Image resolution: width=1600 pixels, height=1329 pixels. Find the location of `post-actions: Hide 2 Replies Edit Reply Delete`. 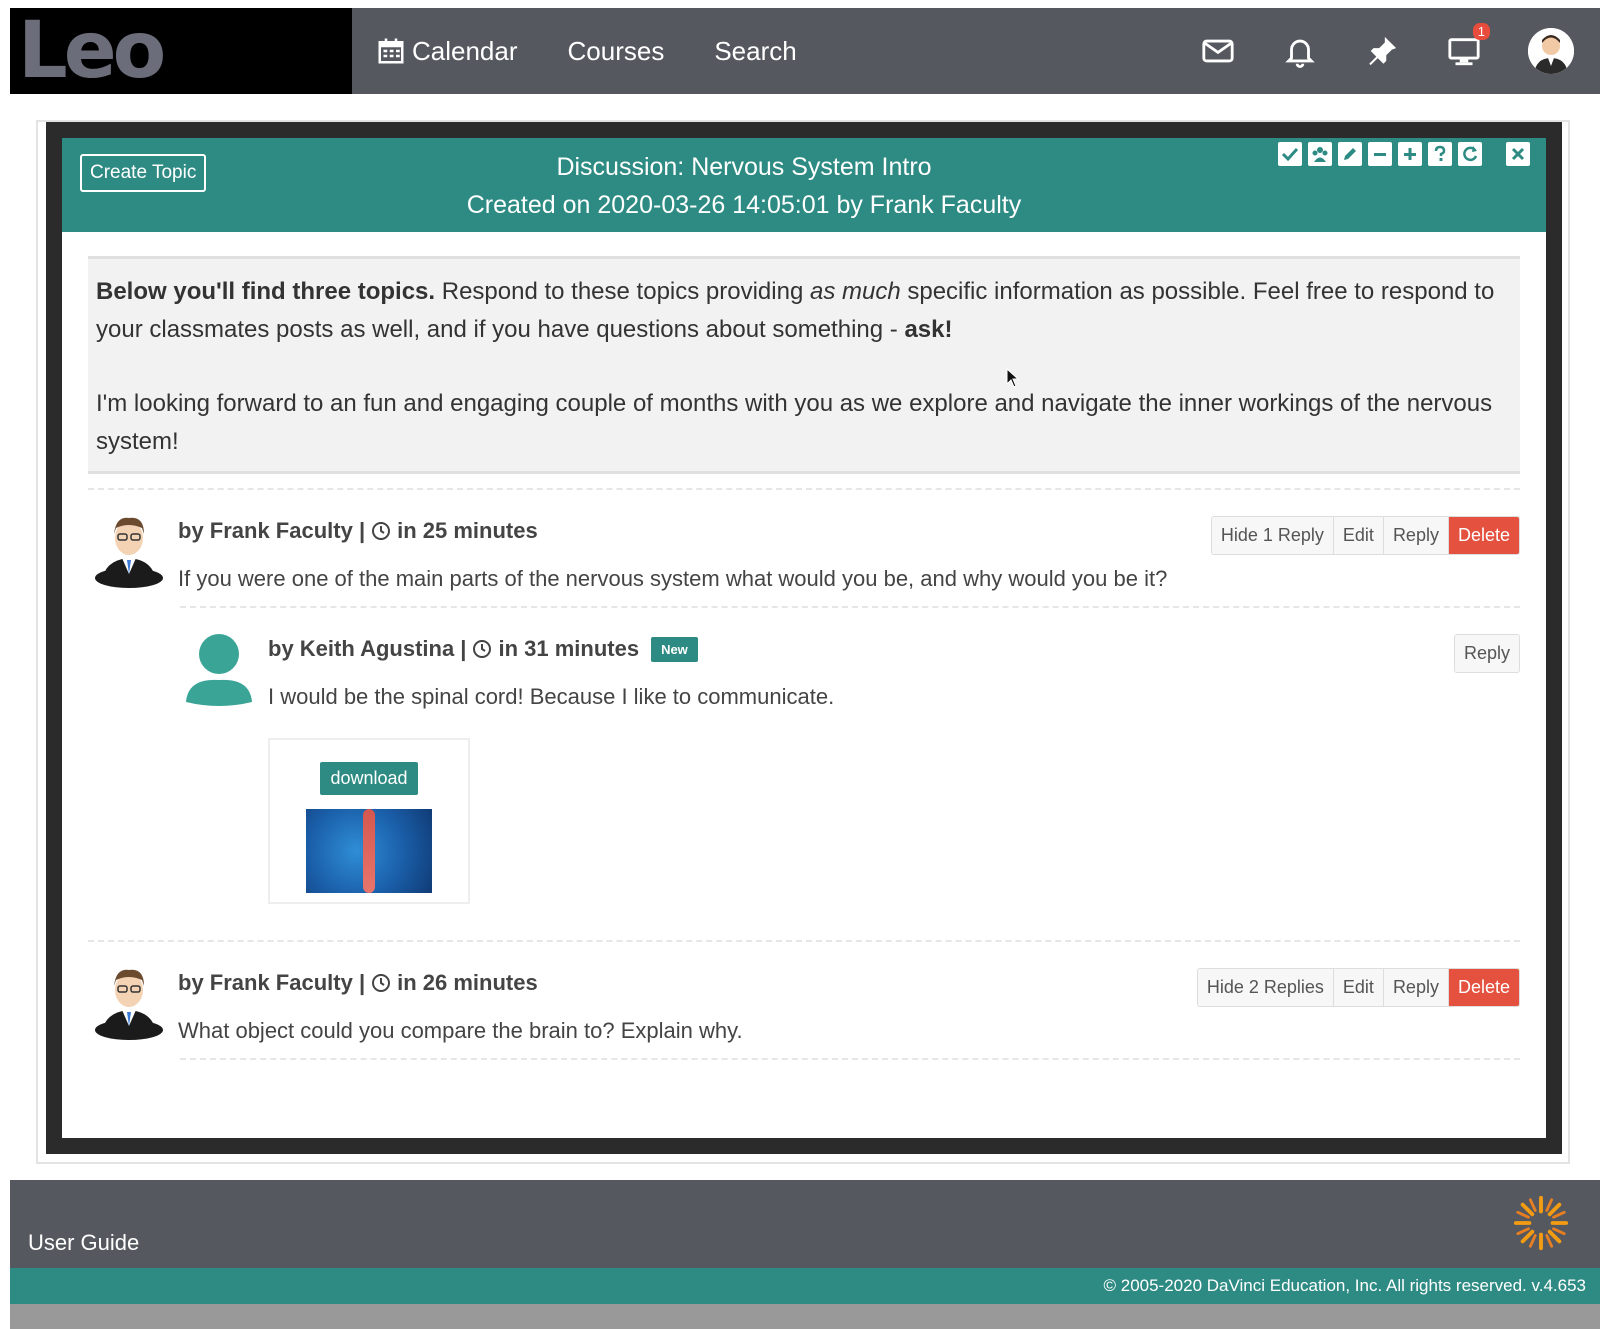

post-actions: Hide 2 Replies Edit Reply Delete is located at coordinates (1358, 987).